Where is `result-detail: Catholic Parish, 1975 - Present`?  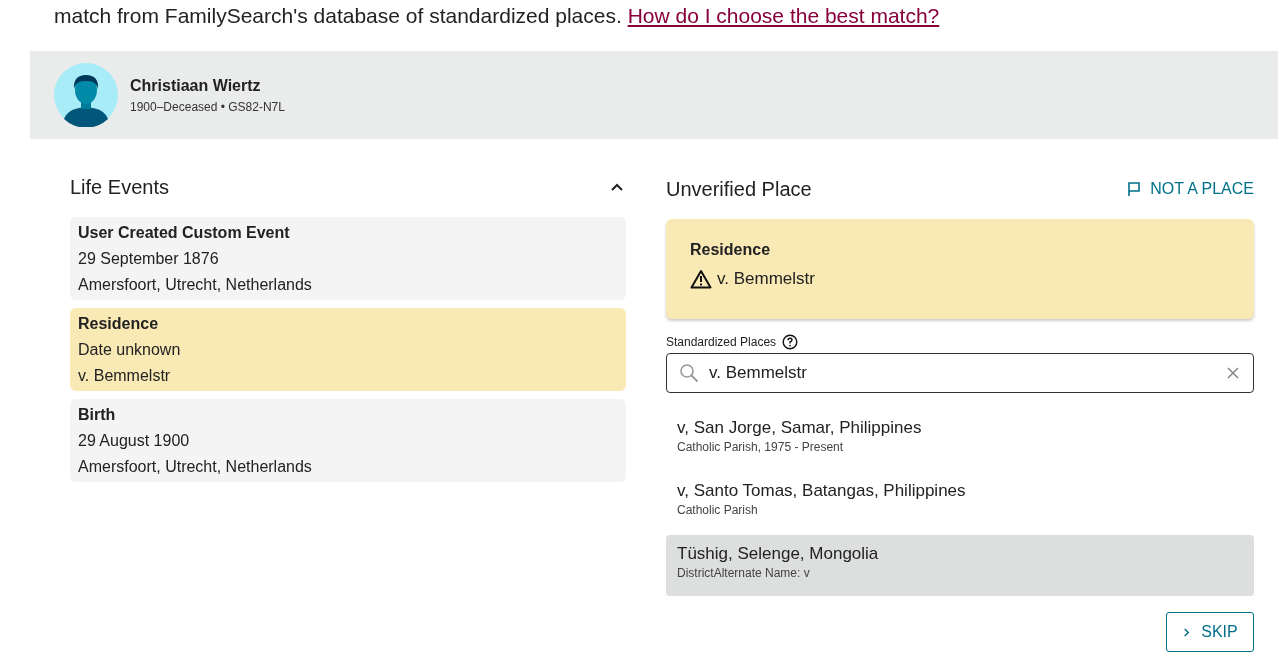 result-detail: Catholic Parish, 1975 - Present is located at coordinates (761, 447).